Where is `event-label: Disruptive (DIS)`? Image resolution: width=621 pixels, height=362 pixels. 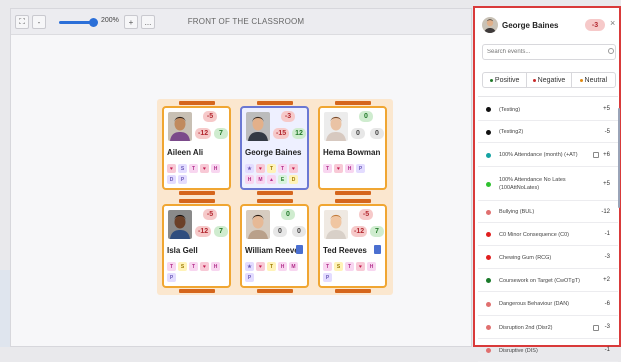
event-label: Disruptive (DIS) is located at coordinates (518, 350).